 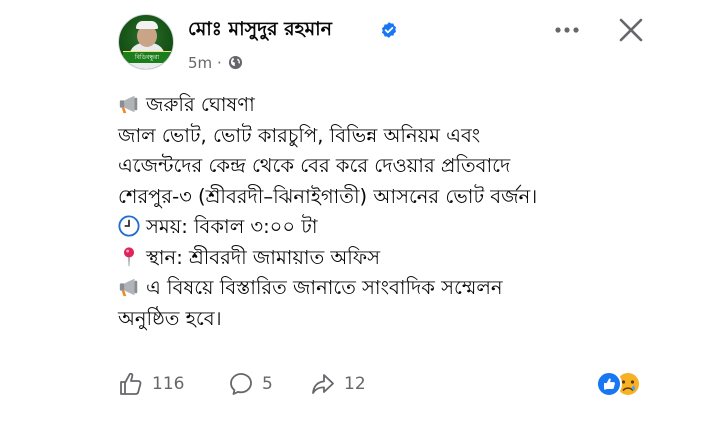 What do you see at coordinates (338, 384) in the screenshot?
I see `share-button: 12` at bounding box center [338, 384].